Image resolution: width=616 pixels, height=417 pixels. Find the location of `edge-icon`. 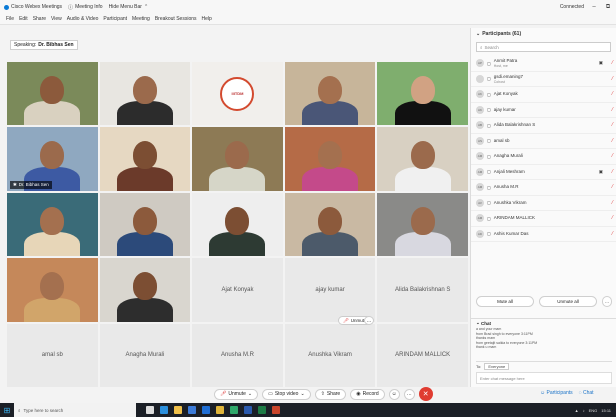

edge-icon is located at coordinates (164, 410).